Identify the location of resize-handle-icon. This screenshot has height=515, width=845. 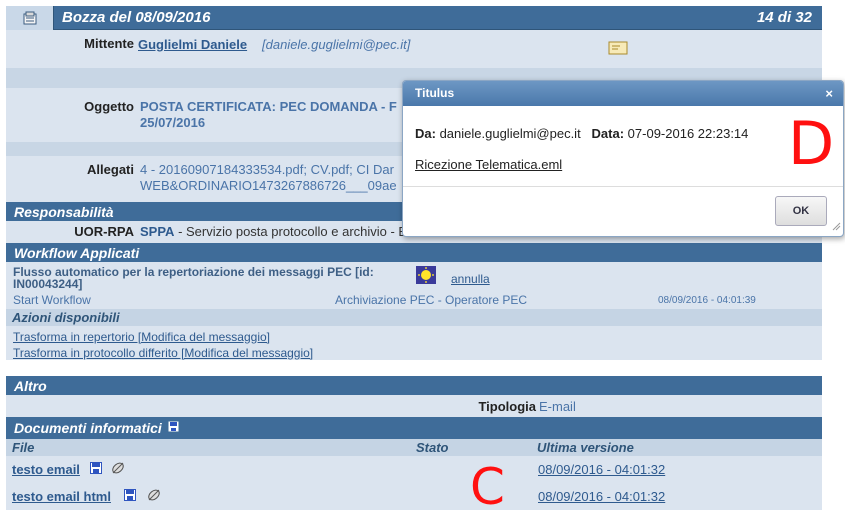
(836, 227).